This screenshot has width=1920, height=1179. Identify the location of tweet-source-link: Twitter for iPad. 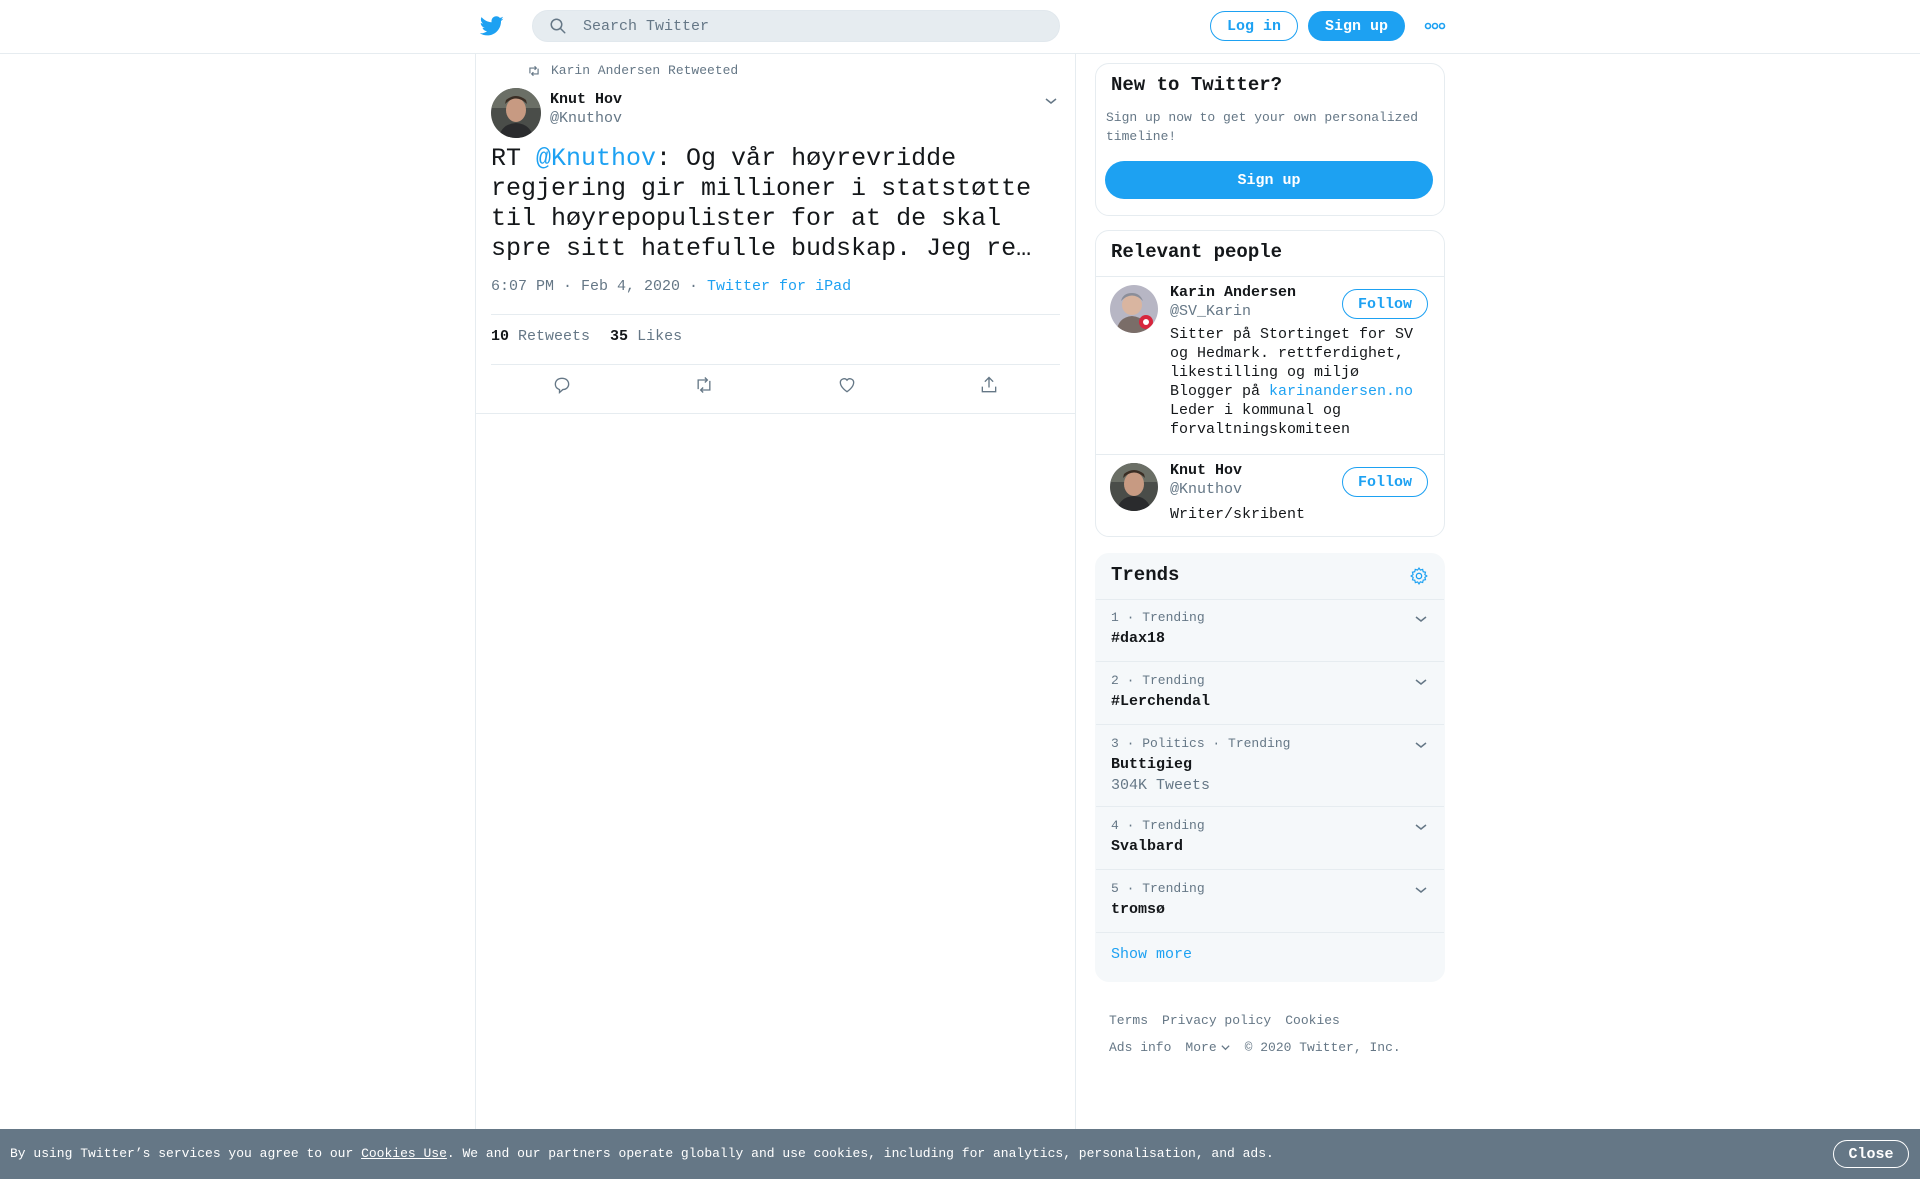
(779, 286).